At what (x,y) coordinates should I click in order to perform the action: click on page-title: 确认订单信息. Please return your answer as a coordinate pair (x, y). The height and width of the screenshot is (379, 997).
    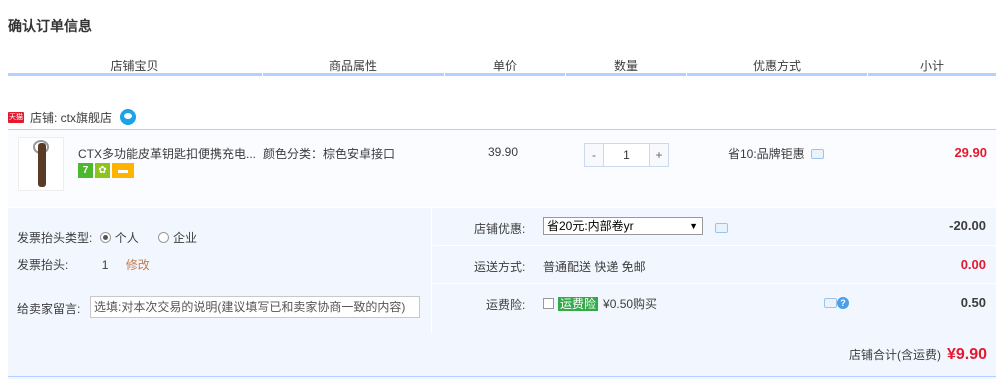
    Looking at the image, I should click on (50, 26).